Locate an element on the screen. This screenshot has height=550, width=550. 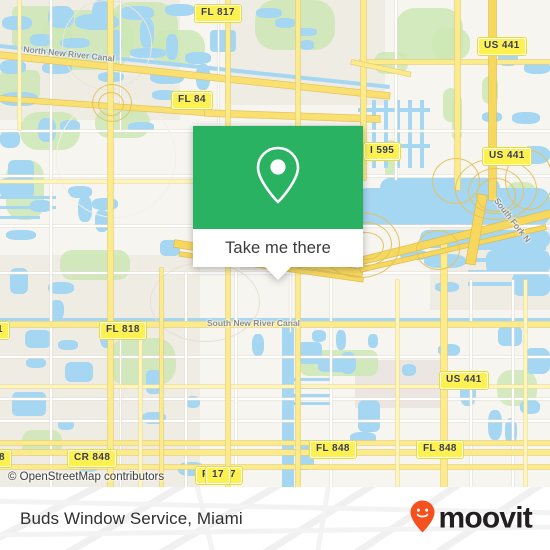
map-water-label: South New River Canal is located at coordinates (254, 323).